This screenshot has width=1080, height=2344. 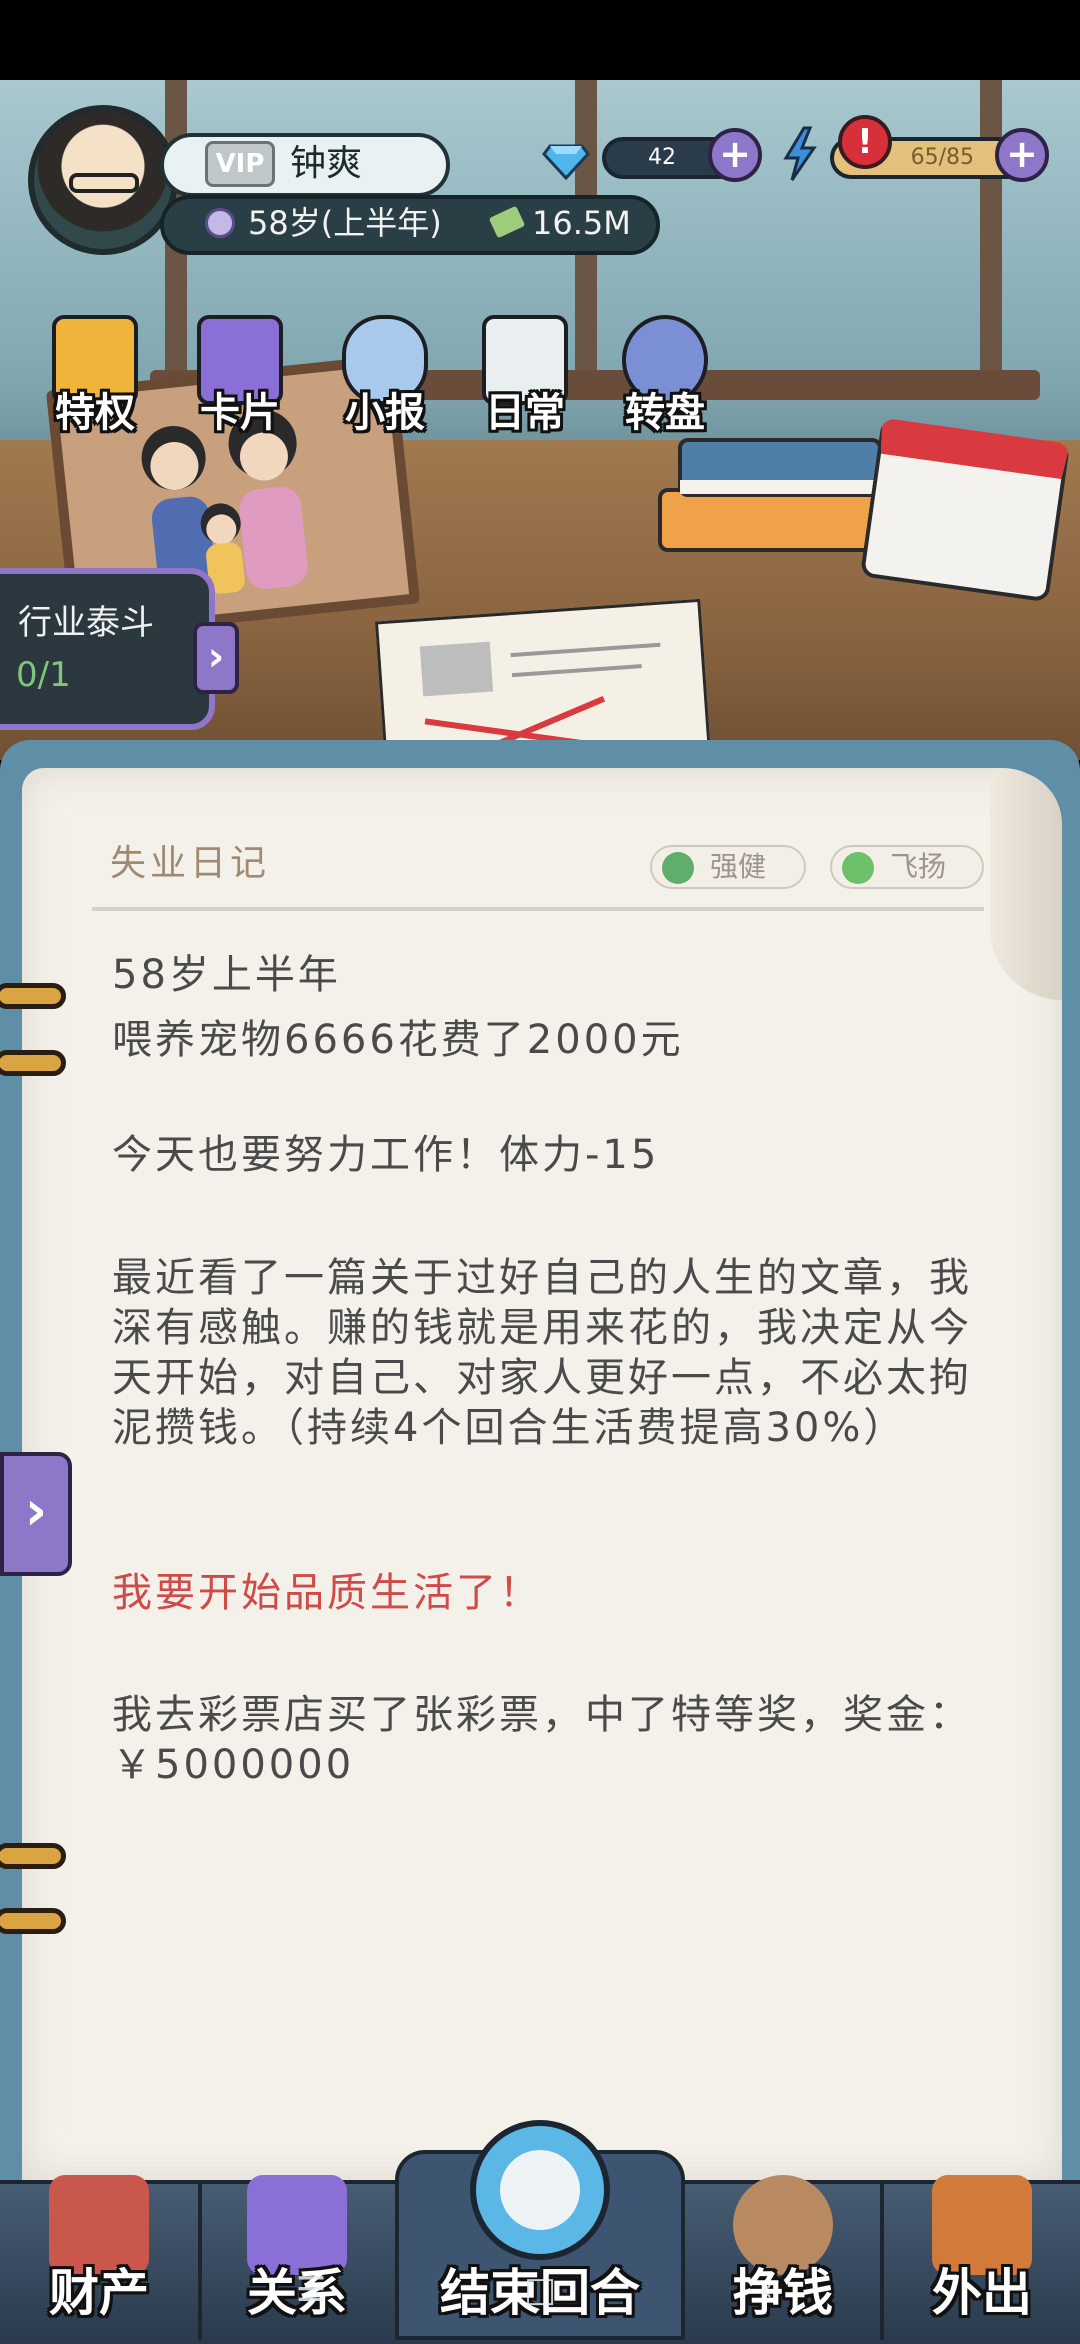 I want to click on vip-badge: VIP, so click(x=240, y=164).